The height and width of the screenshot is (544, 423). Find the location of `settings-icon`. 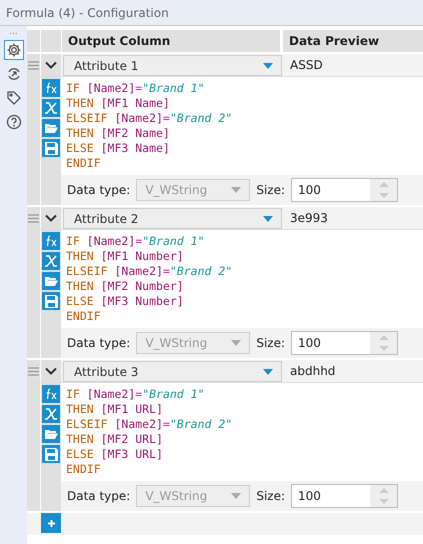

settings-icon is located at coordinates (14, 50).